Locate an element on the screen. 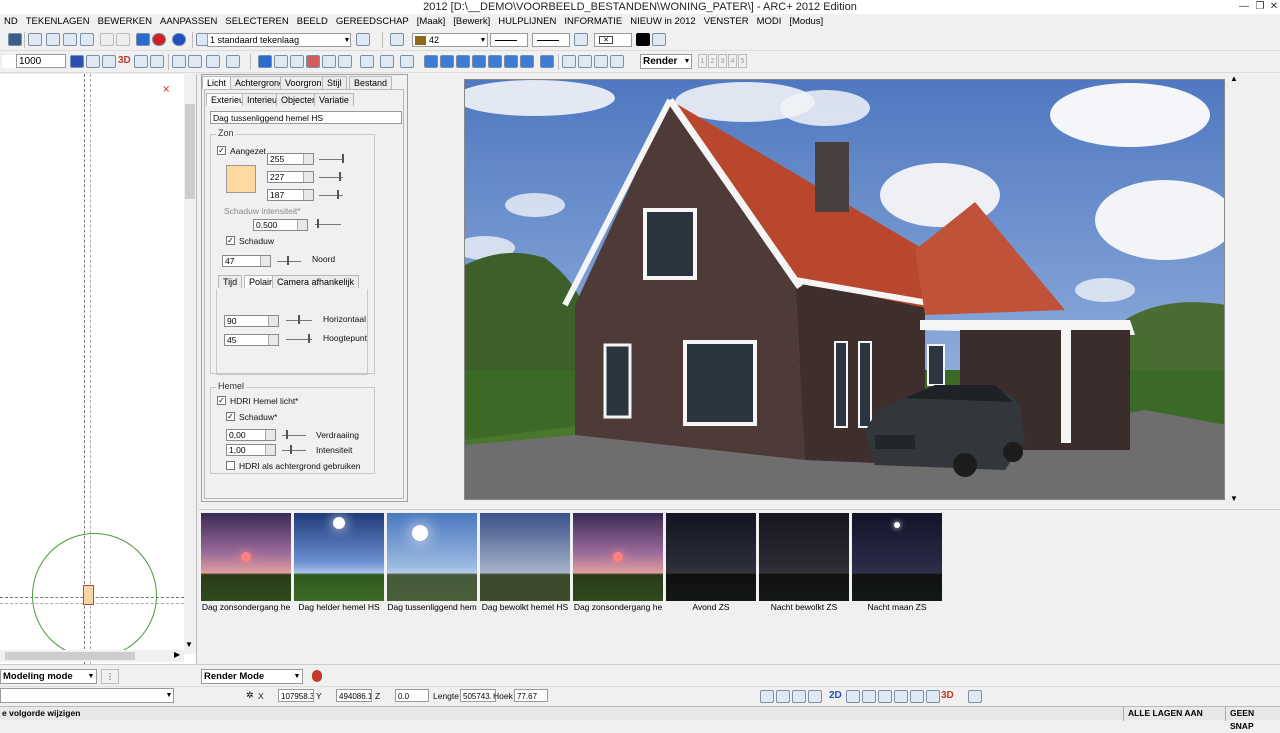 Image resolution: width=1280 pixels, height=733 pixels. pan-icon is located at coordinates (463, 61).